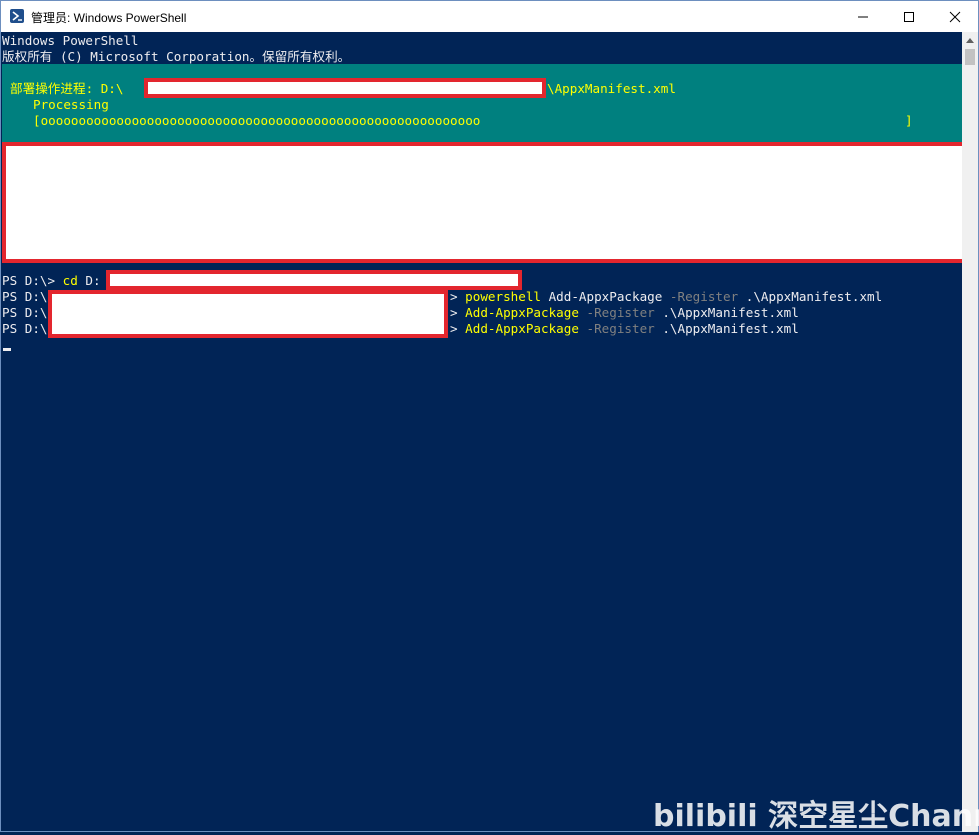 The width and height of the screenshot is (979, 835). I want to click on close-button, so click(955, 16).